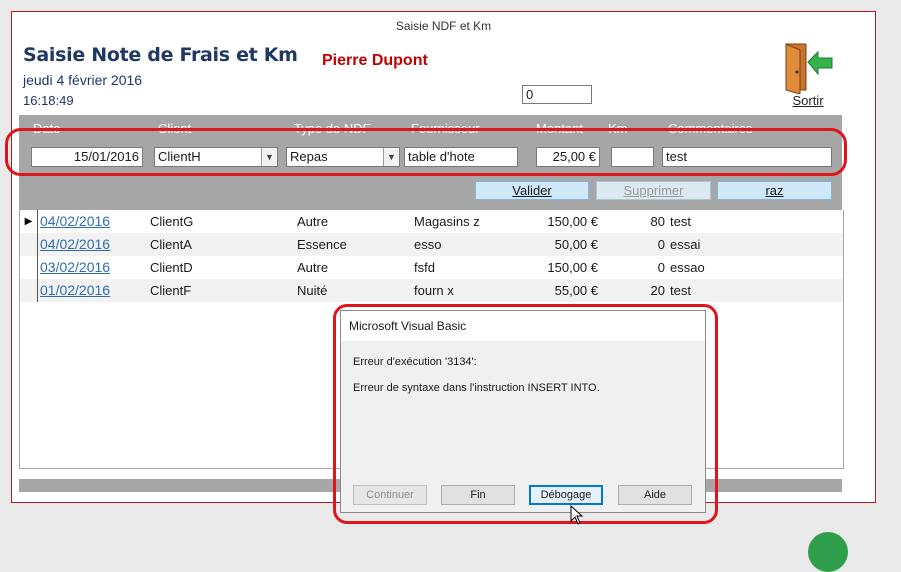  I want to click on row-date-link: 03/02/2016, so click(75, 267).